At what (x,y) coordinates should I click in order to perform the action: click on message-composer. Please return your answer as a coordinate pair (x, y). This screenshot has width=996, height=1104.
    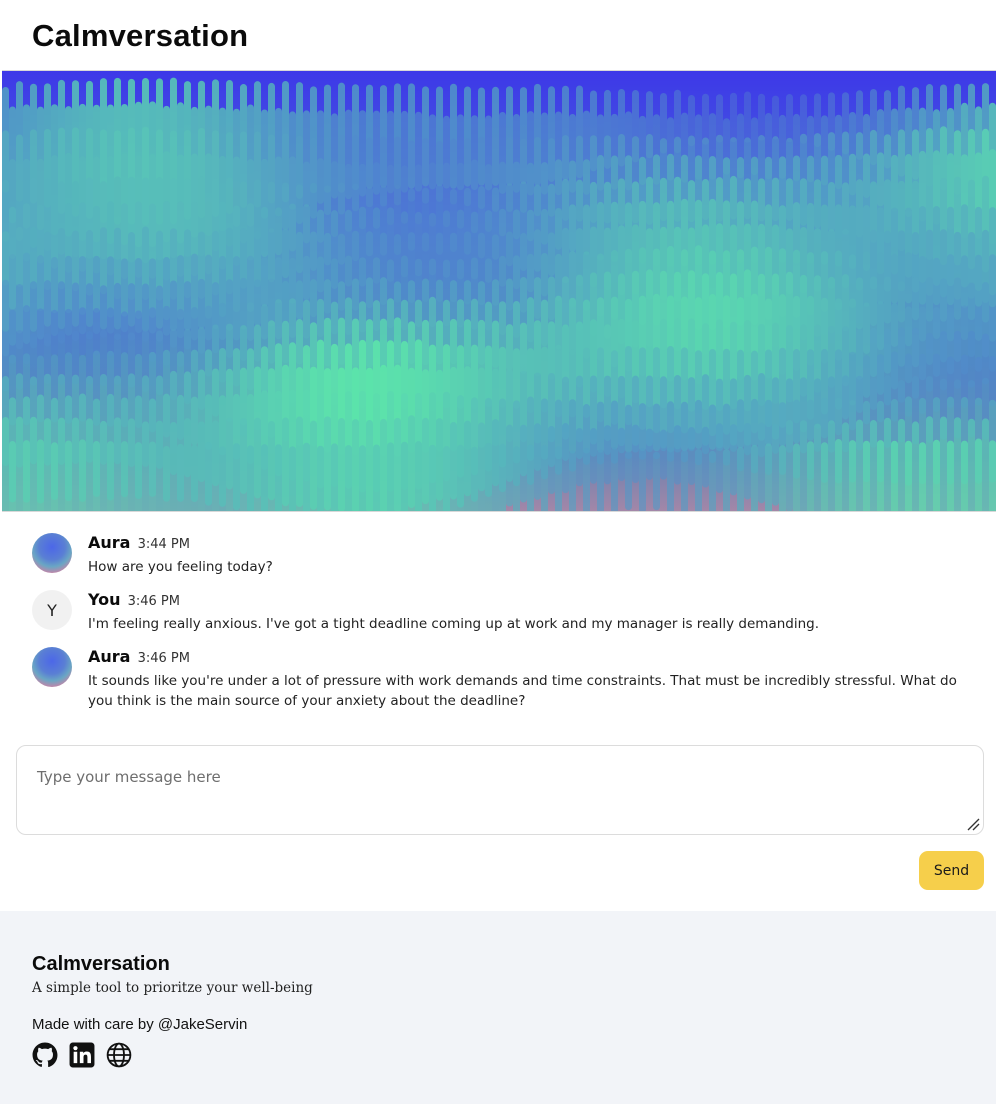
    Looking at the image, I should click on (500, 790).